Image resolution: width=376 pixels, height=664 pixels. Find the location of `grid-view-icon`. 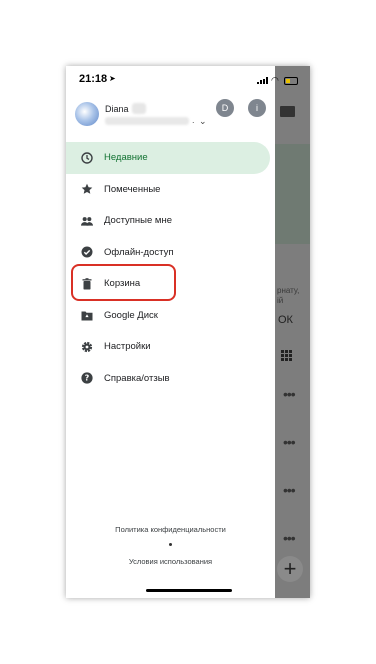

grid-view-icon is located at coordinates (287, 355).